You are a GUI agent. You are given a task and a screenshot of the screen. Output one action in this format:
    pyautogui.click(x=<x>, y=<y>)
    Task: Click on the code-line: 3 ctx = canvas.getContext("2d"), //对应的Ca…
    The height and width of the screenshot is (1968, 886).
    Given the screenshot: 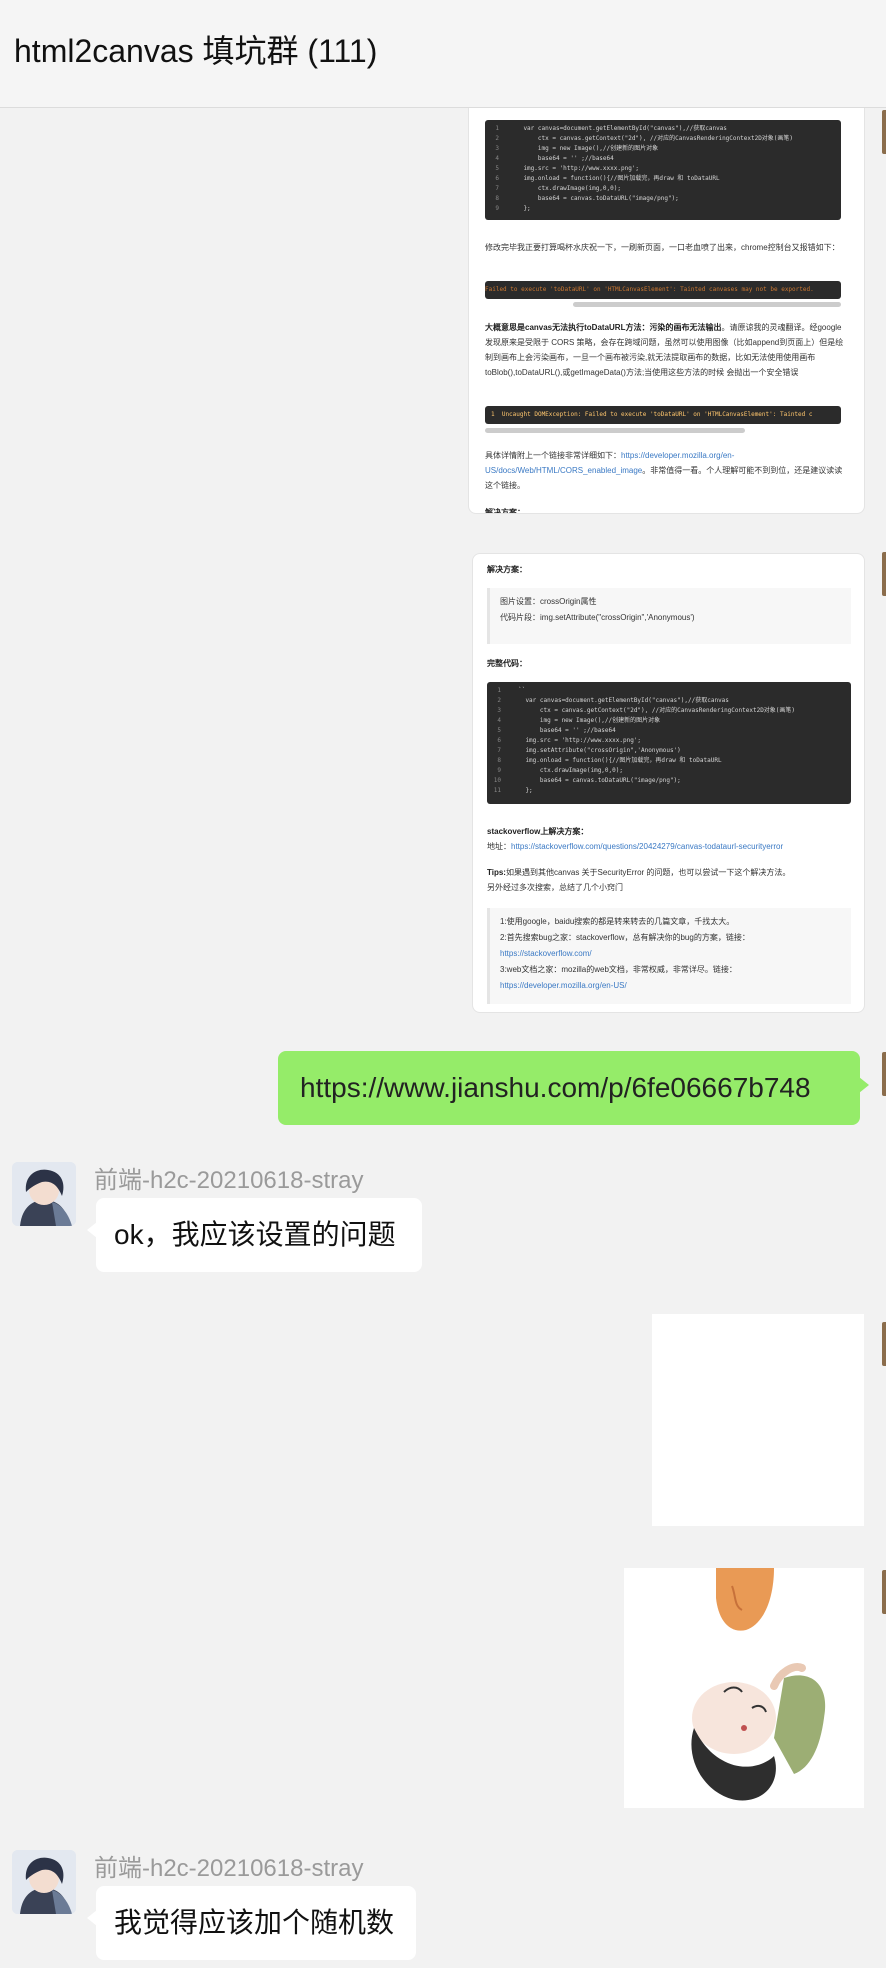 What is the action you would take?
    pyautogui.click(x=646, y=710)
    